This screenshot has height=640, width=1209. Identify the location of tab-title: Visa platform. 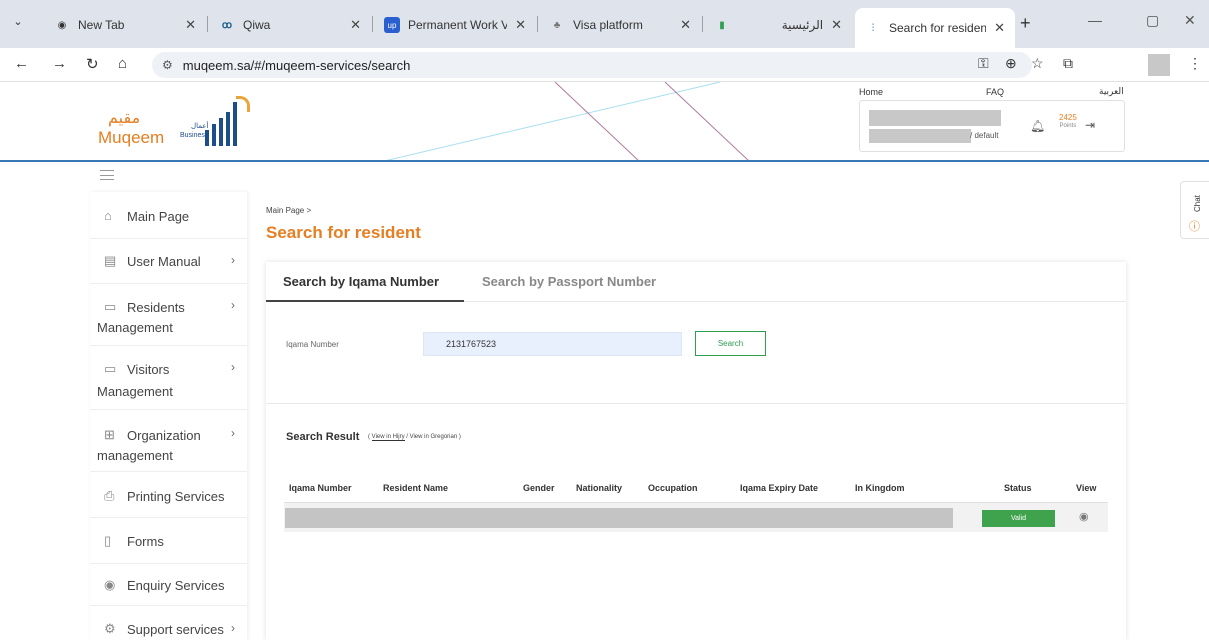
(608, 25).